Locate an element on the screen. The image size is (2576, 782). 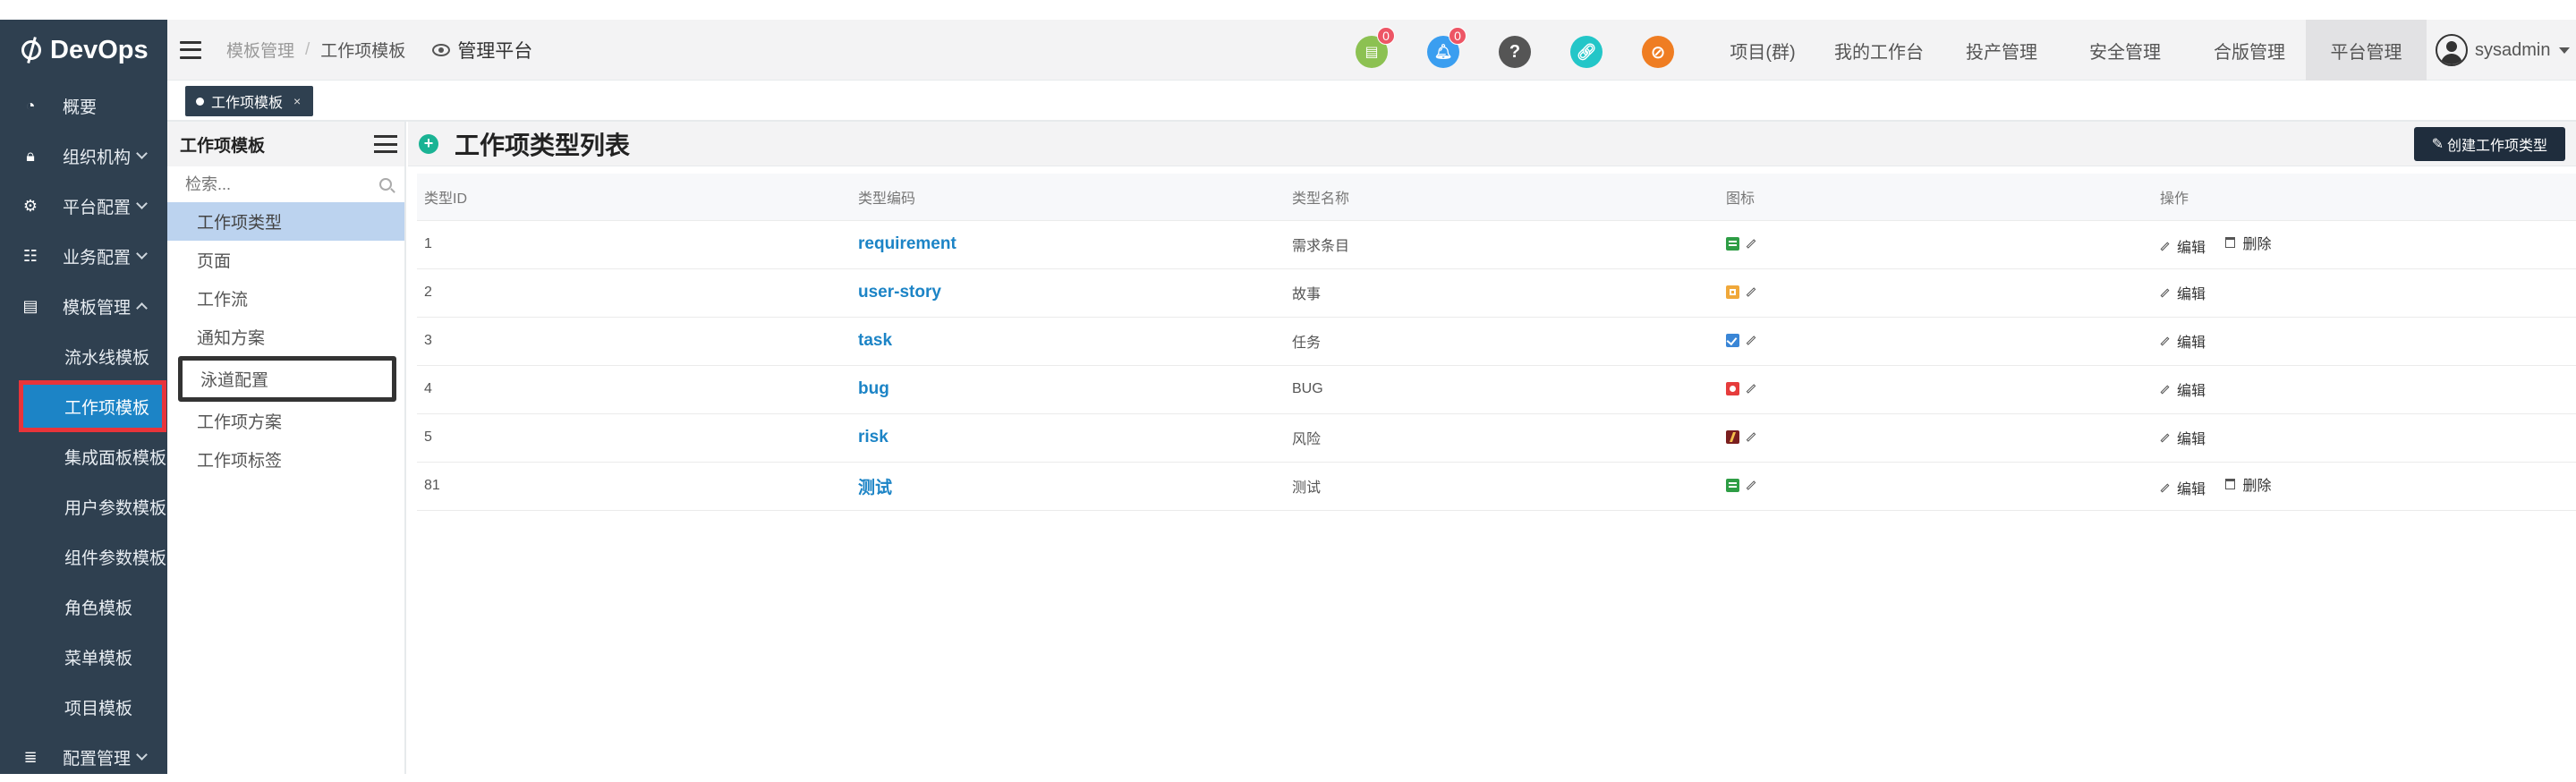
sliders-icon: ☷ is located at coordinates (30, 255).